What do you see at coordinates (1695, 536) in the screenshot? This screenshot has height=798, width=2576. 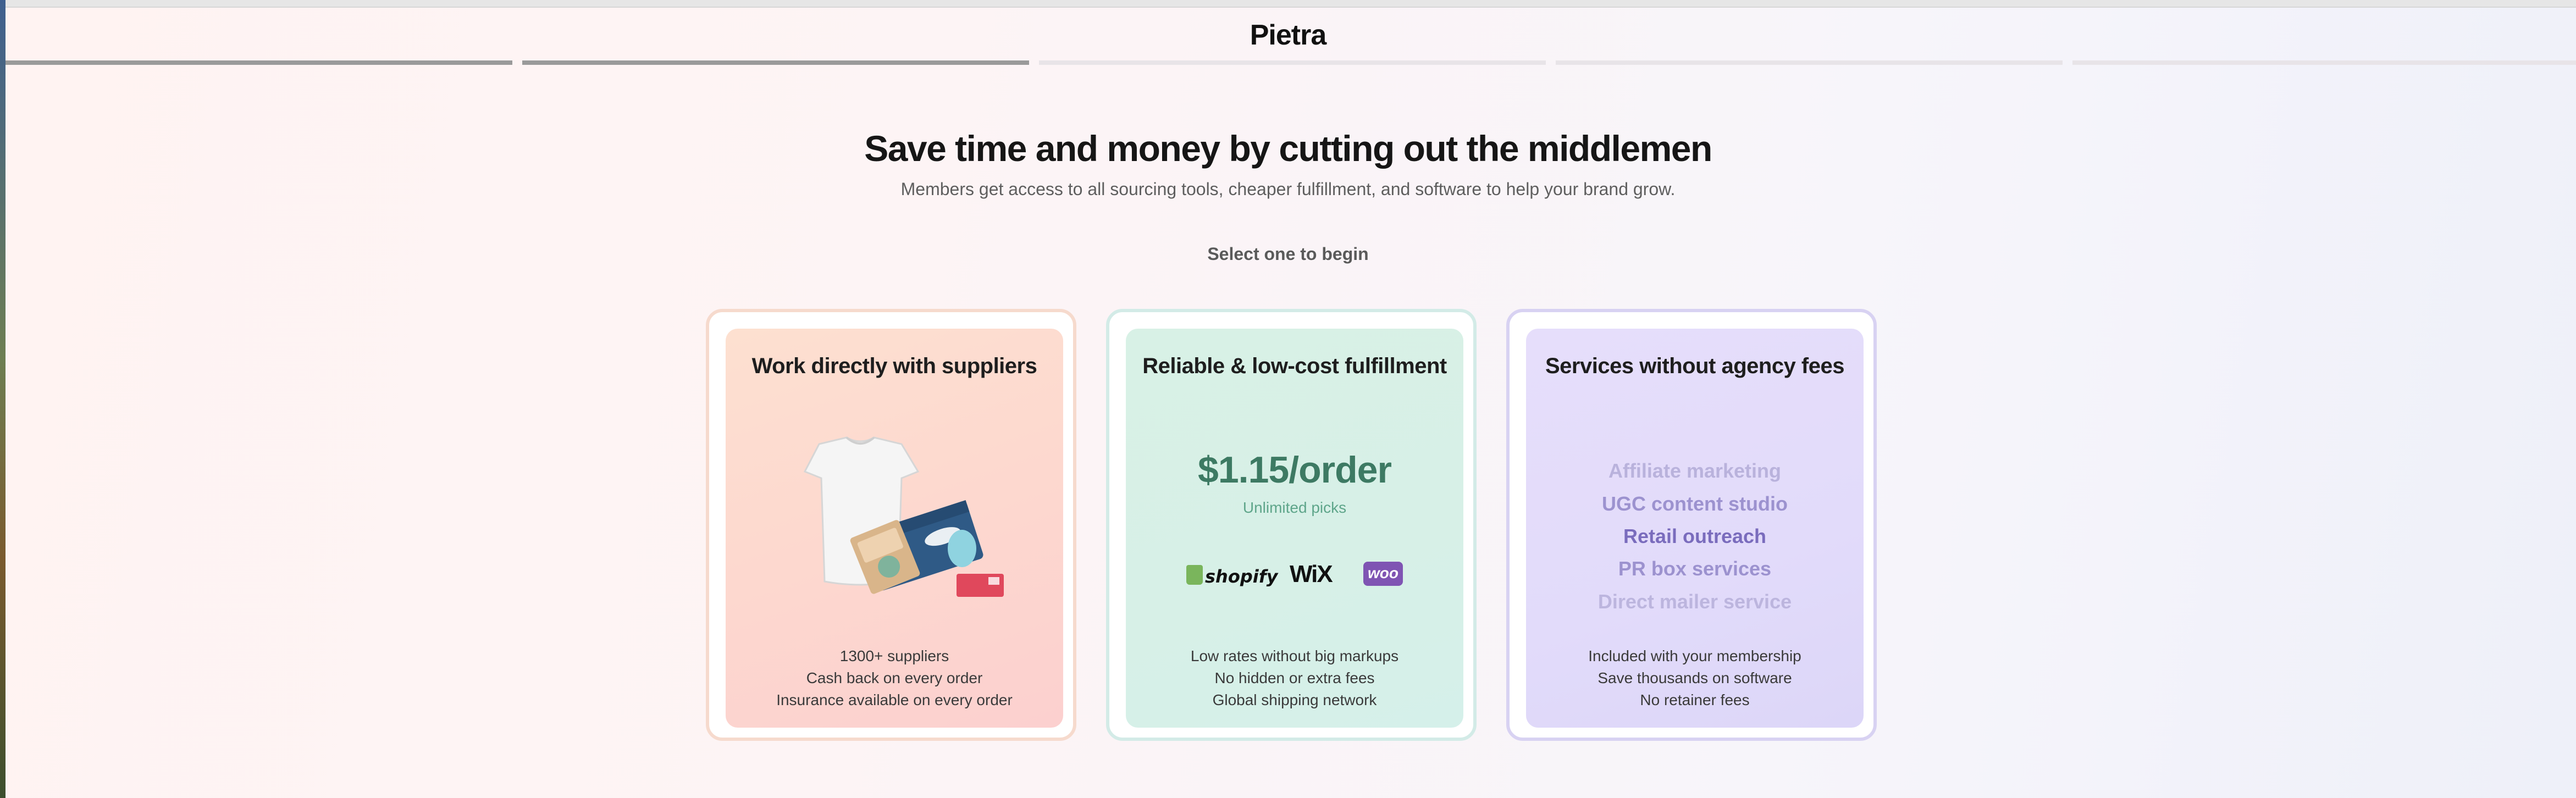 I see `service-item: Retail outreach` at bounding box center [1695, 536].